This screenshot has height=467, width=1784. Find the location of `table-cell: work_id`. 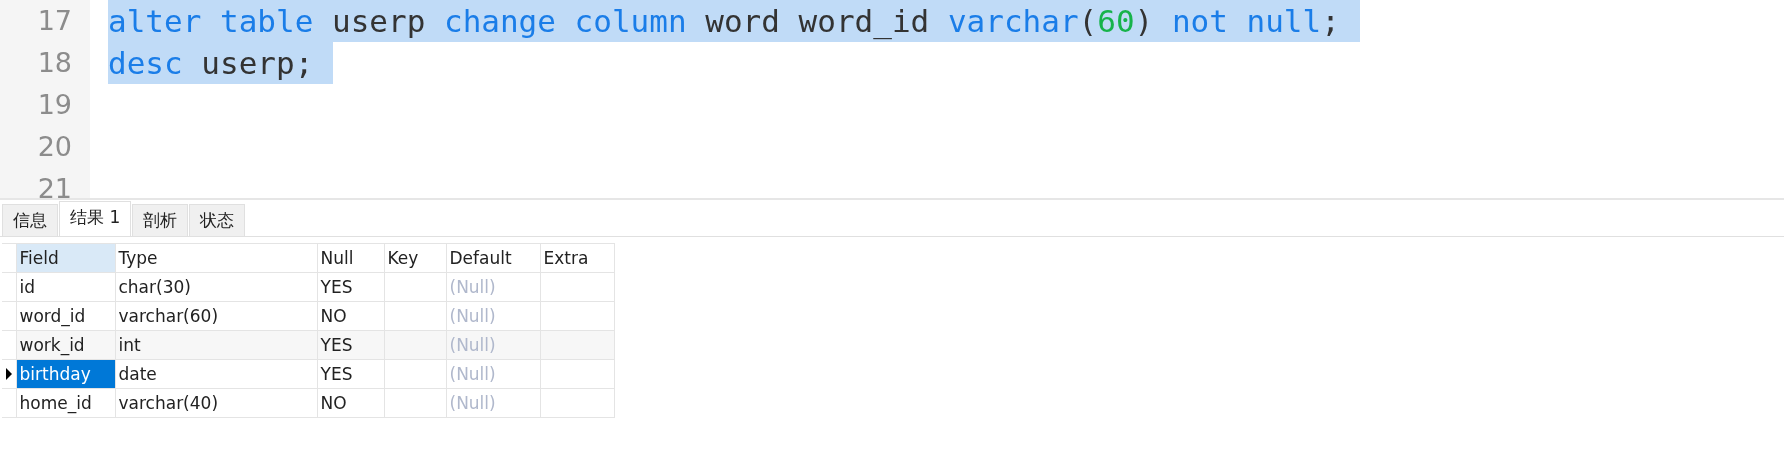

table-cell: work_id is located at coordinates (65, 345).